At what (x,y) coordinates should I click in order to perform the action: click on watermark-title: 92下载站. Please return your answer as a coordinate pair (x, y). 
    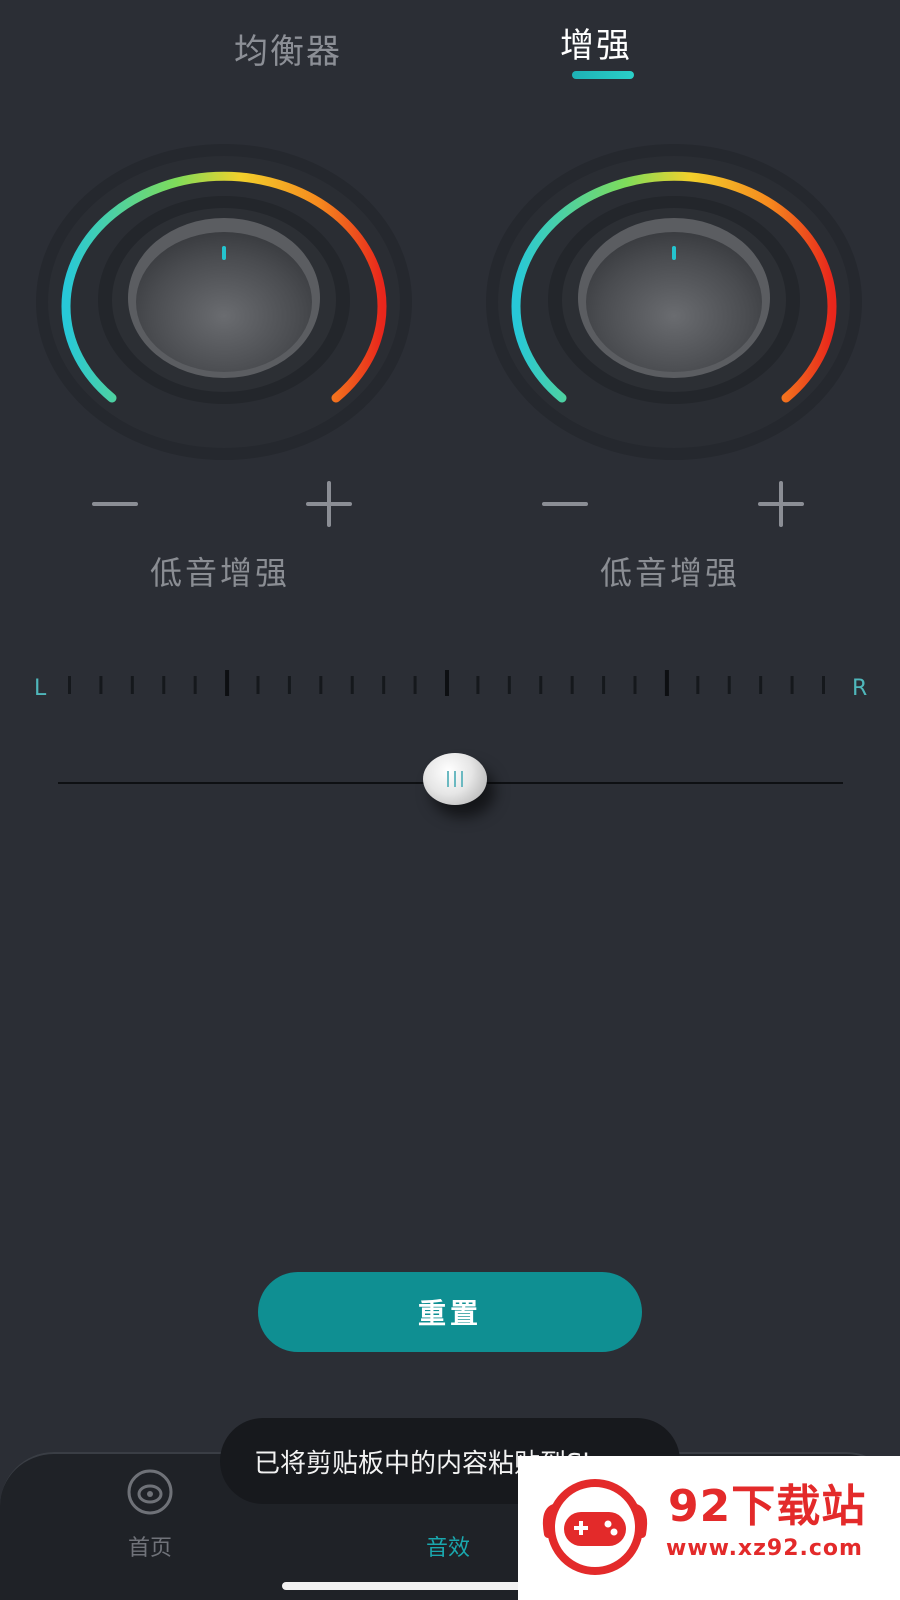
    Looking at the image, I should click on (767, 1506).